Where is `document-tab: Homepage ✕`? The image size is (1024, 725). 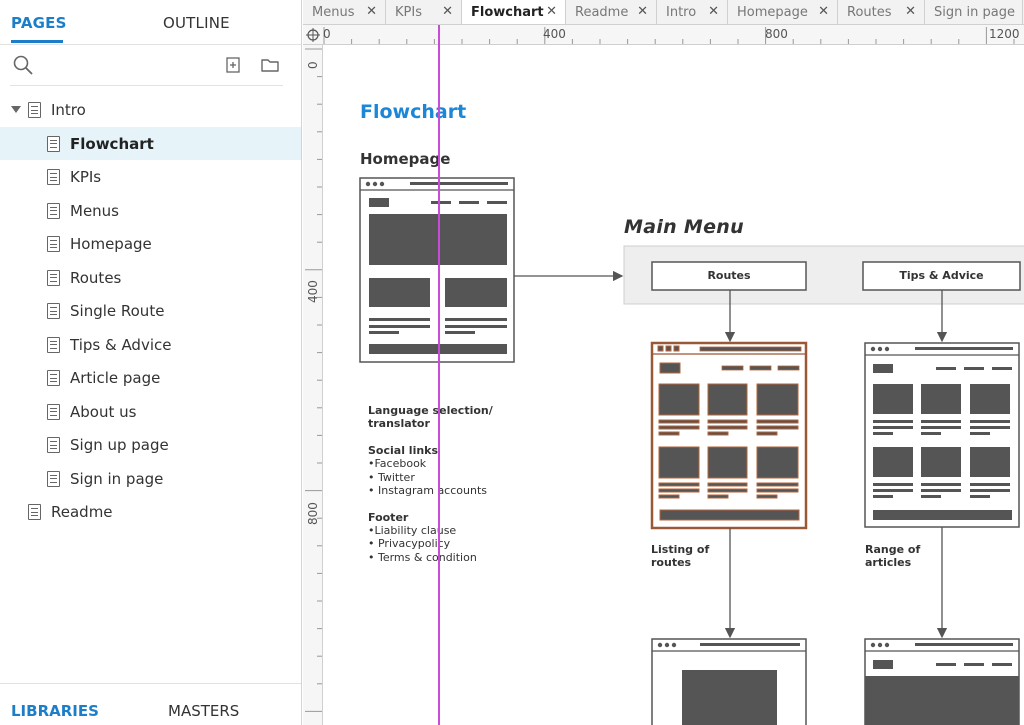
document-tab: Homepage ✕ is located at coordinates (783, 12).